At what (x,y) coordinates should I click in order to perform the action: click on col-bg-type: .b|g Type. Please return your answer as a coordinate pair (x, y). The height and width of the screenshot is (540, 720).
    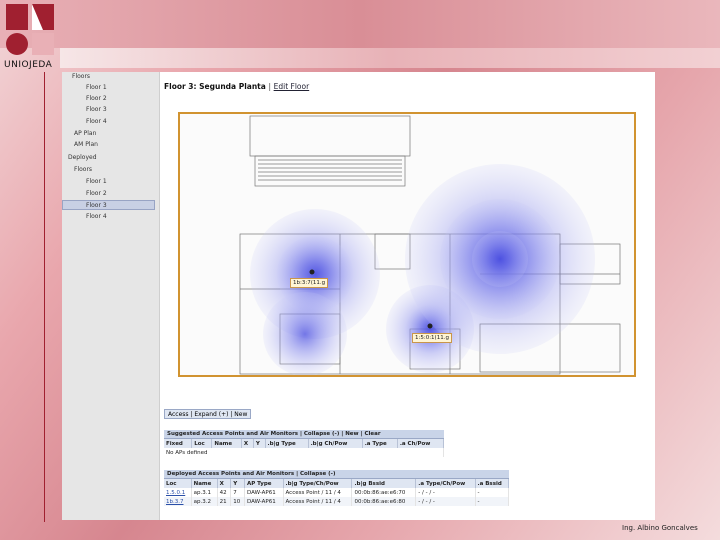
    Looking at the image, I should click on (287, 443).